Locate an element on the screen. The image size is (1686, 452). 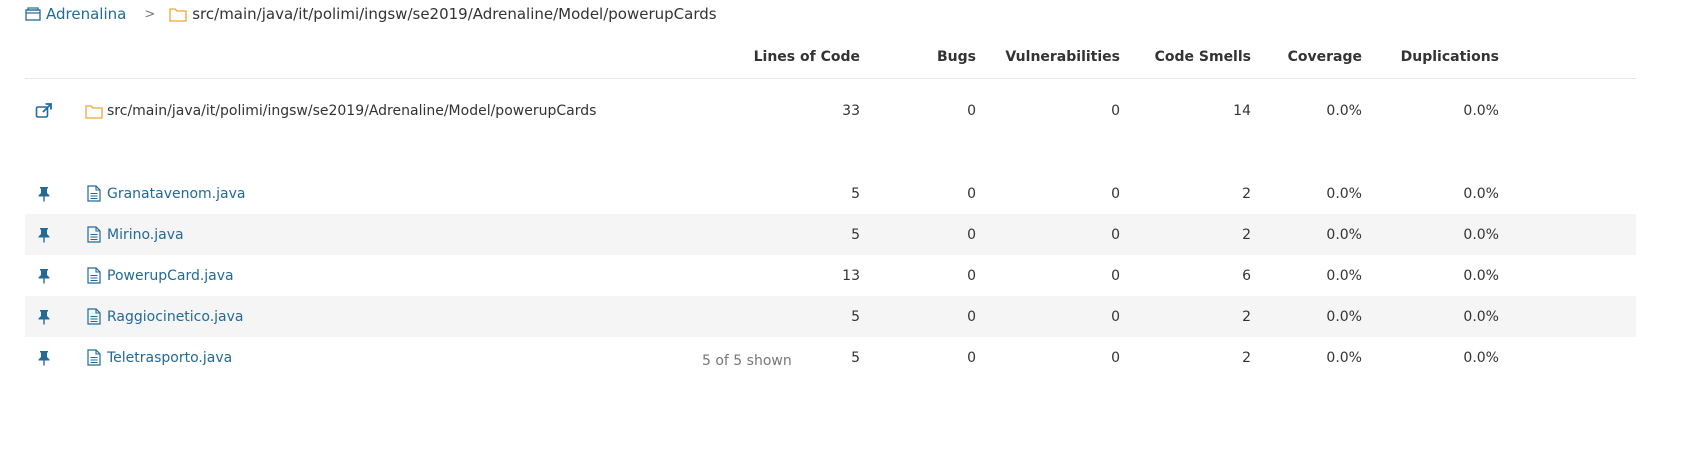
file-row: PowerupCard.java 13 0 0 6 0.0% 0.0% is located at coordinates (830, 275).